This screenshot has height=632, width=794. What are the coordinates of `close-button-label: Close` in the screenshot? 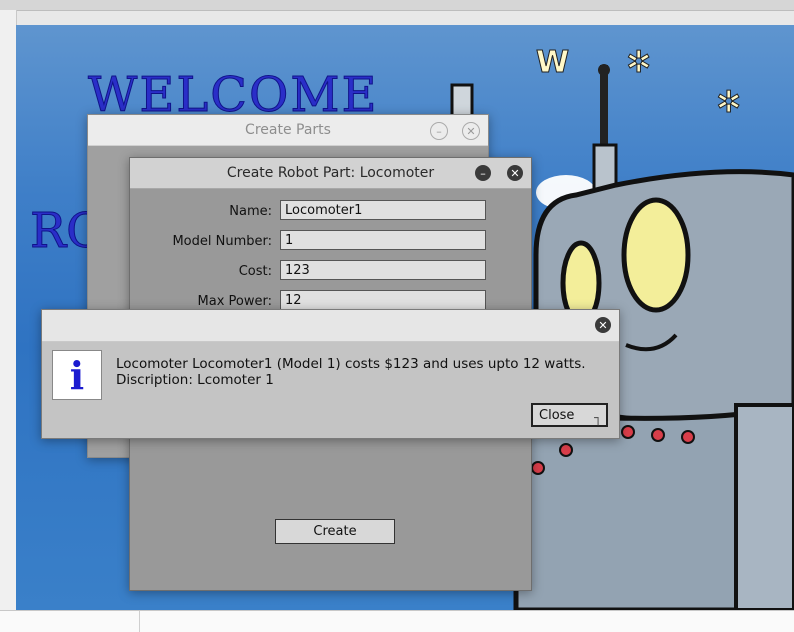 It's located at (557, 415).